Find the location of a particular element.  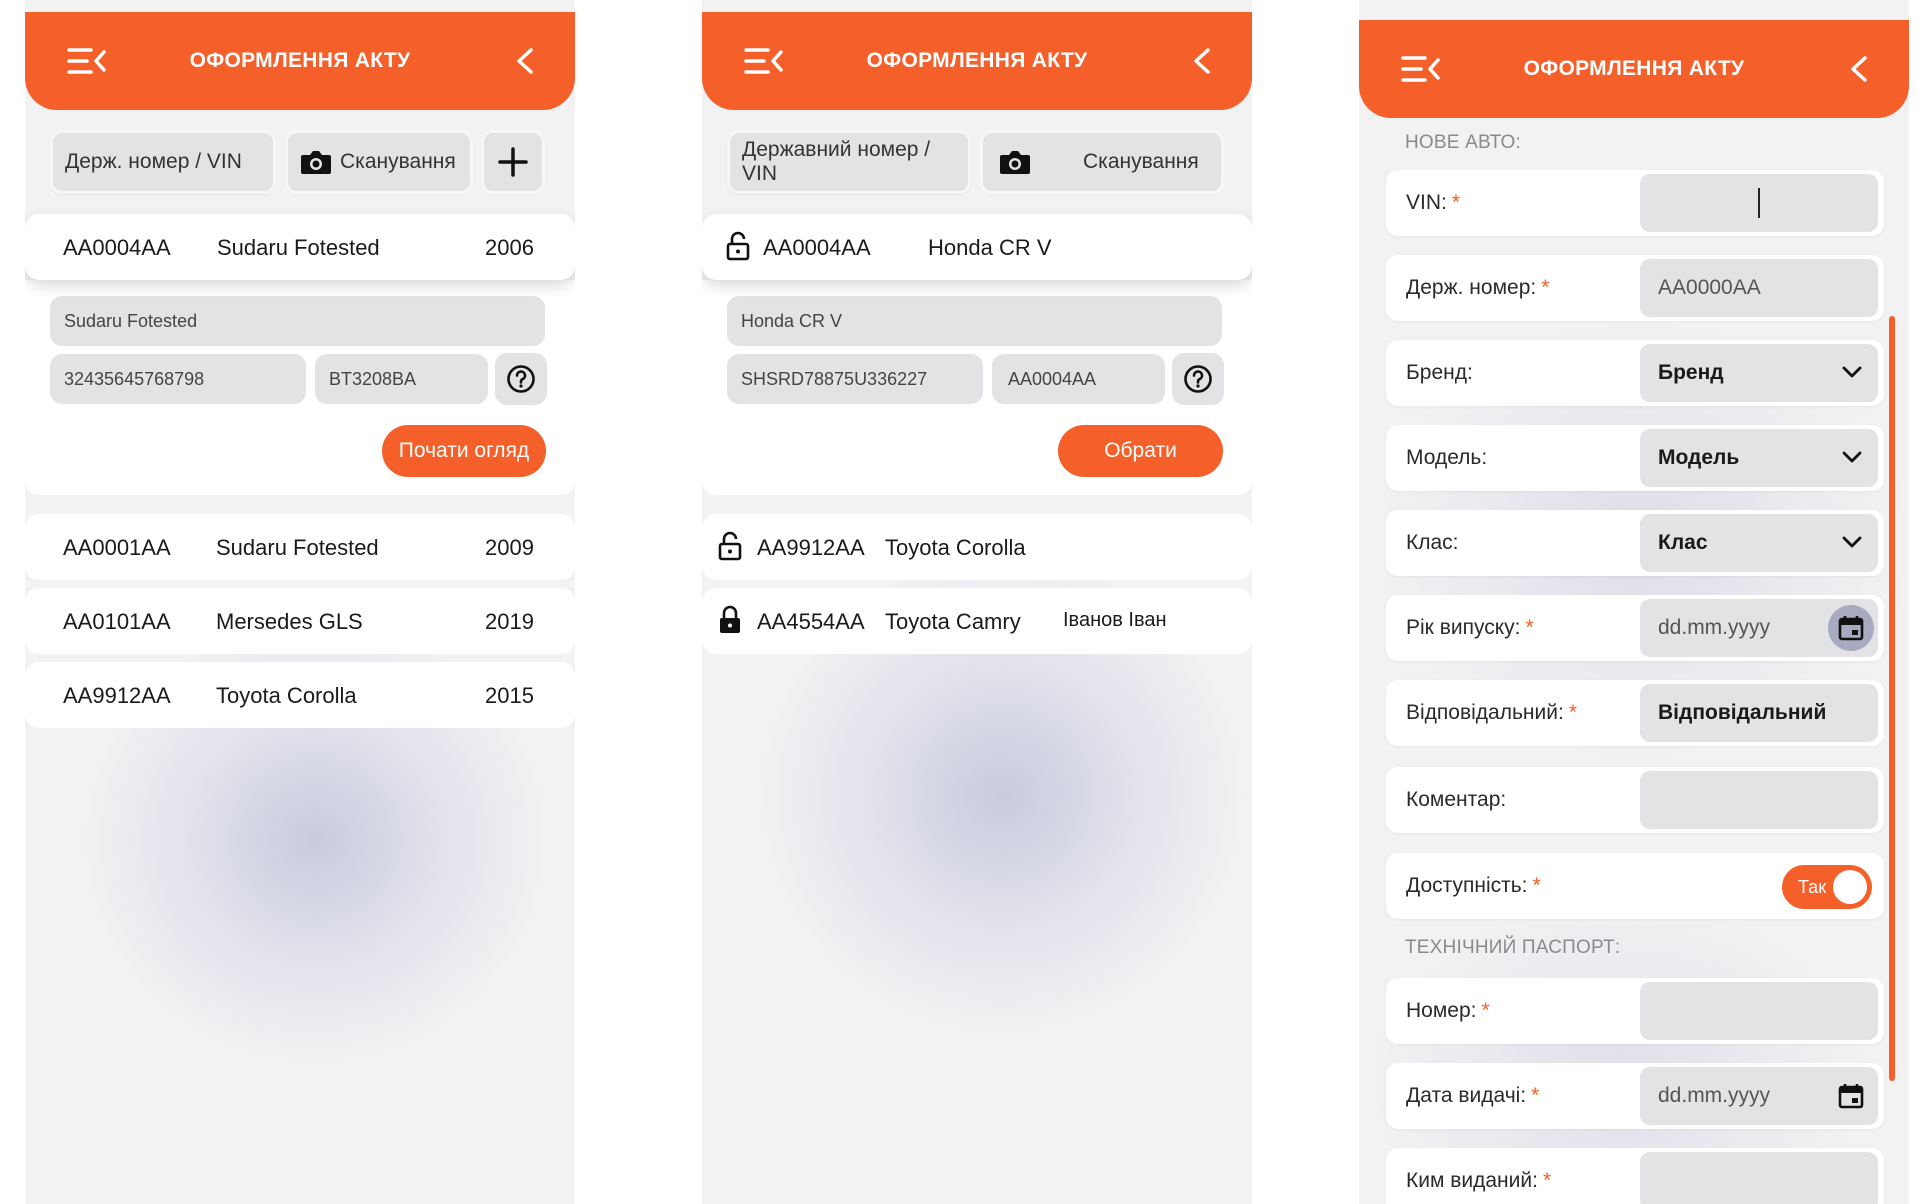

class-select: Клас is located at coordinates (1759, 543).